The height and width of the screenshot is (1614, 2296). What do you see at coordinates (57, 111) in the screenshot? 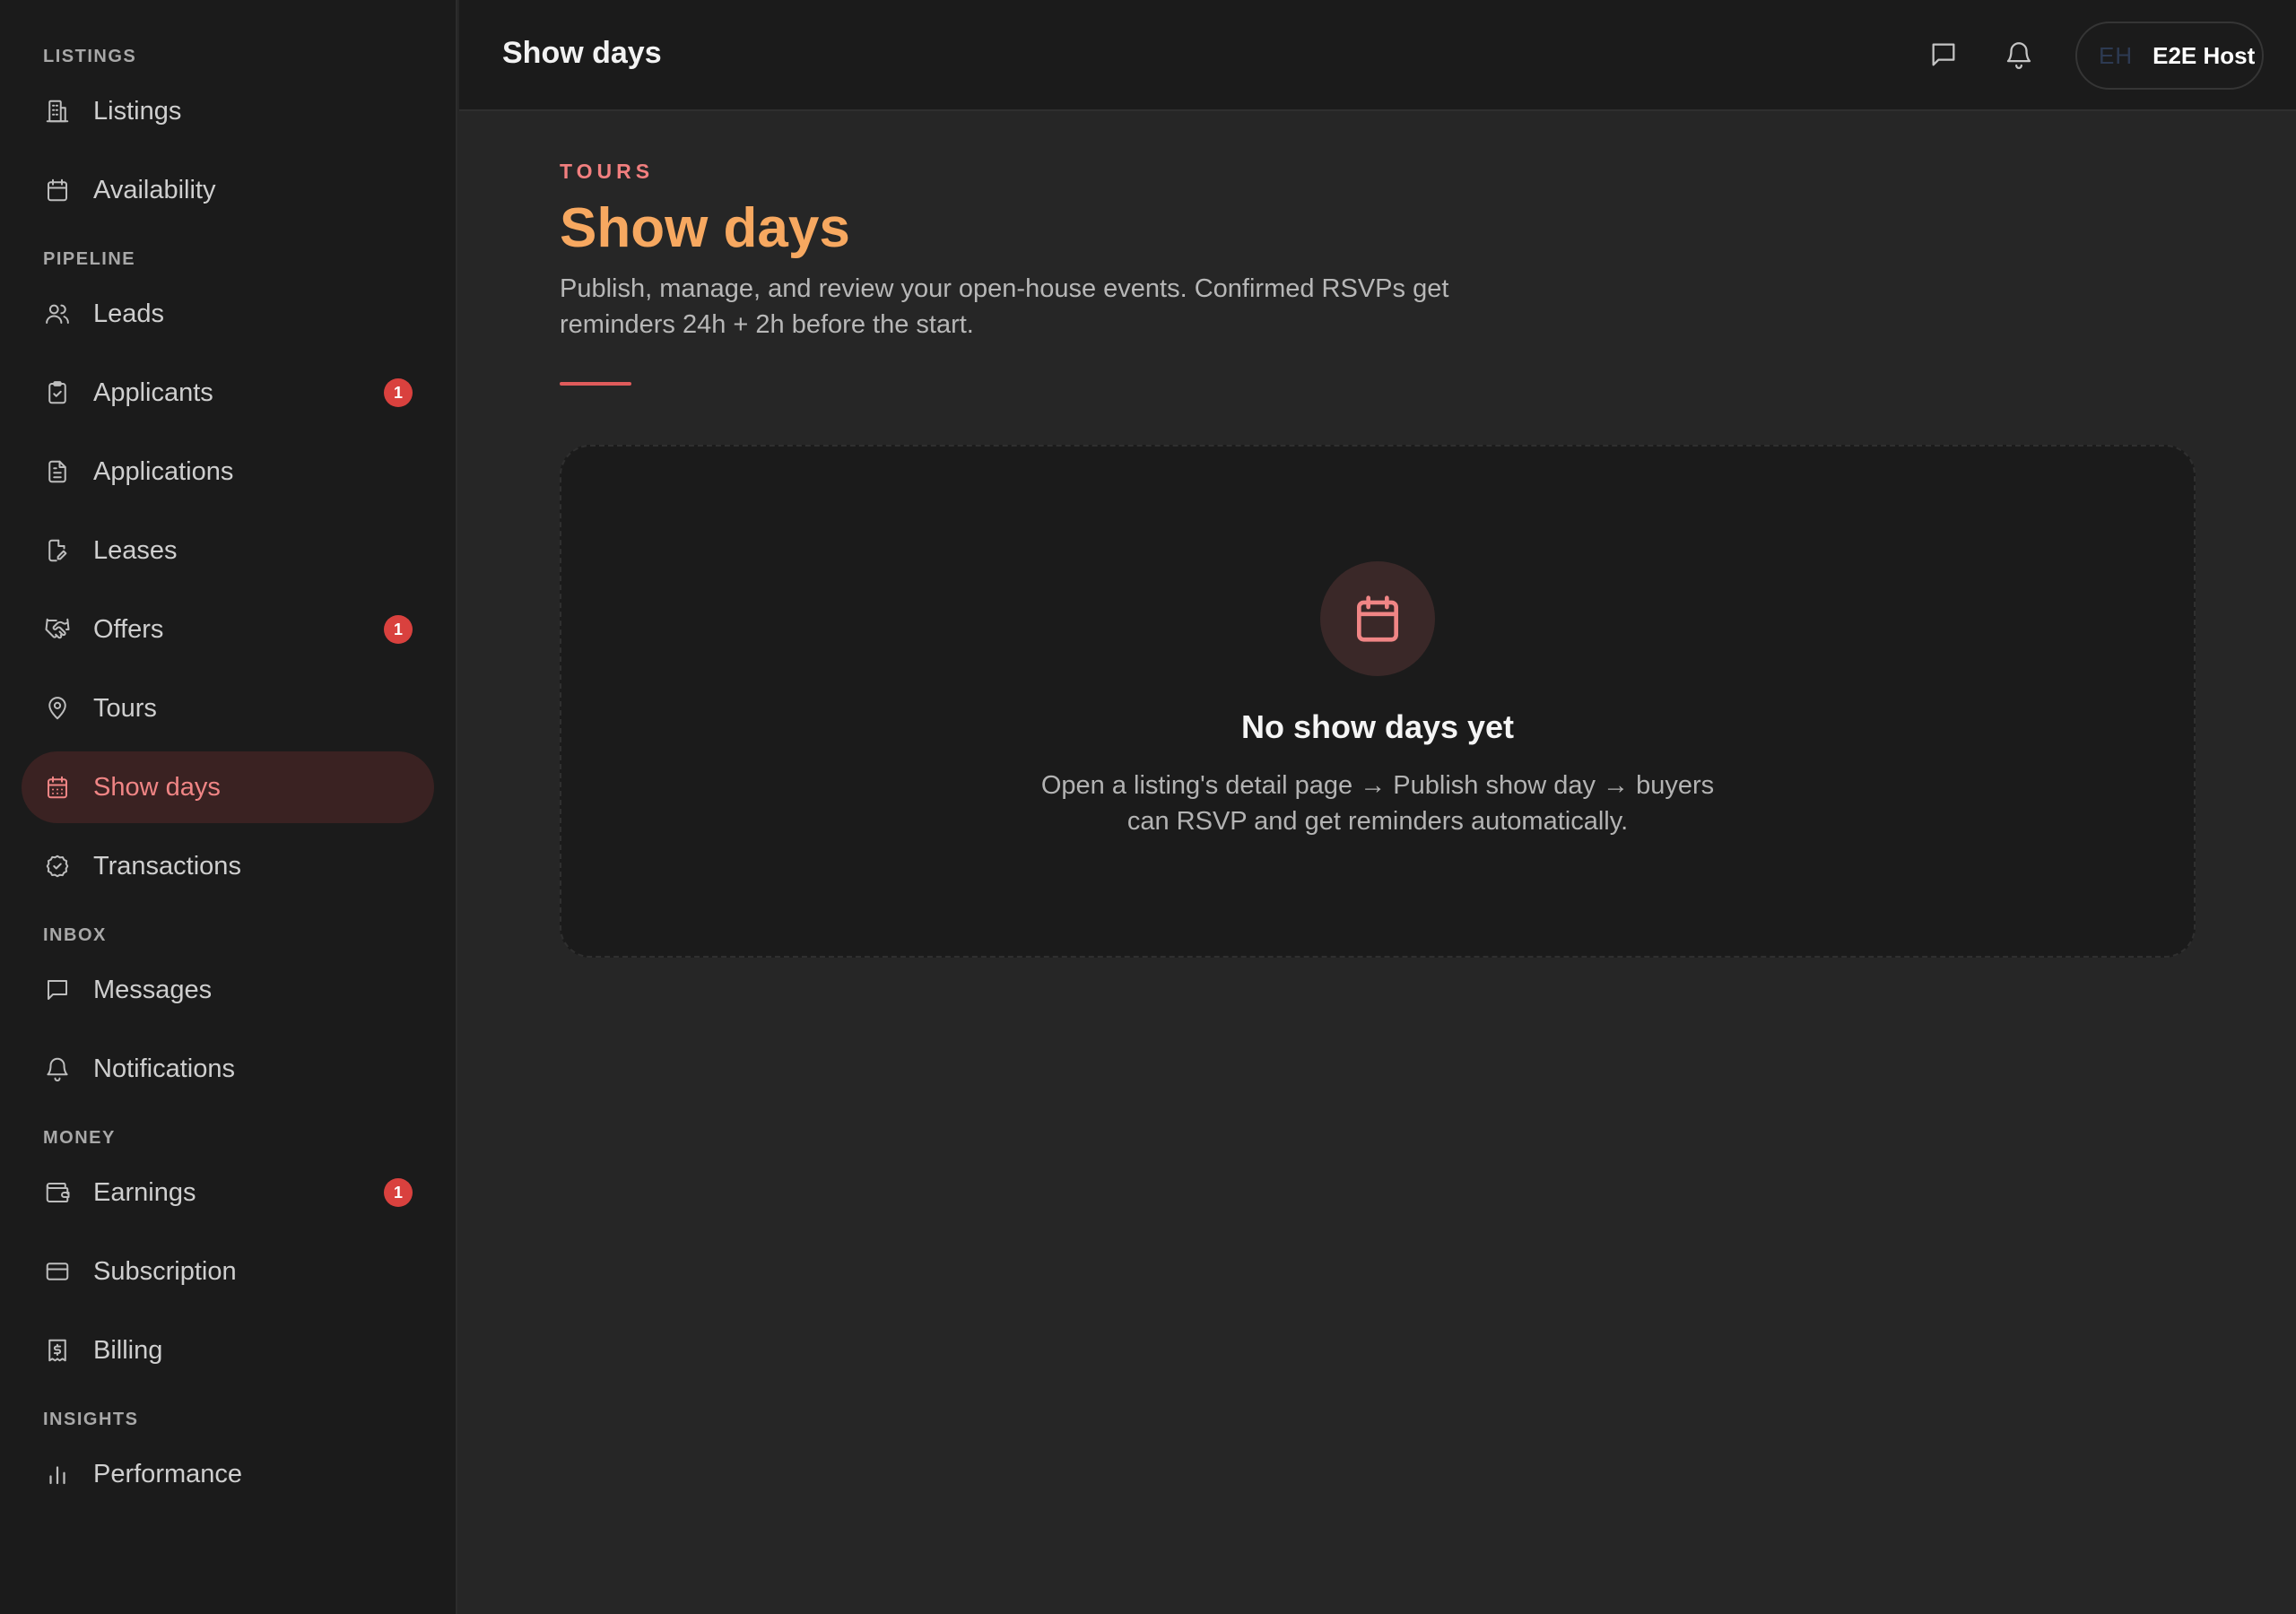
I see `building-icon` at bounding box center [57, 111].